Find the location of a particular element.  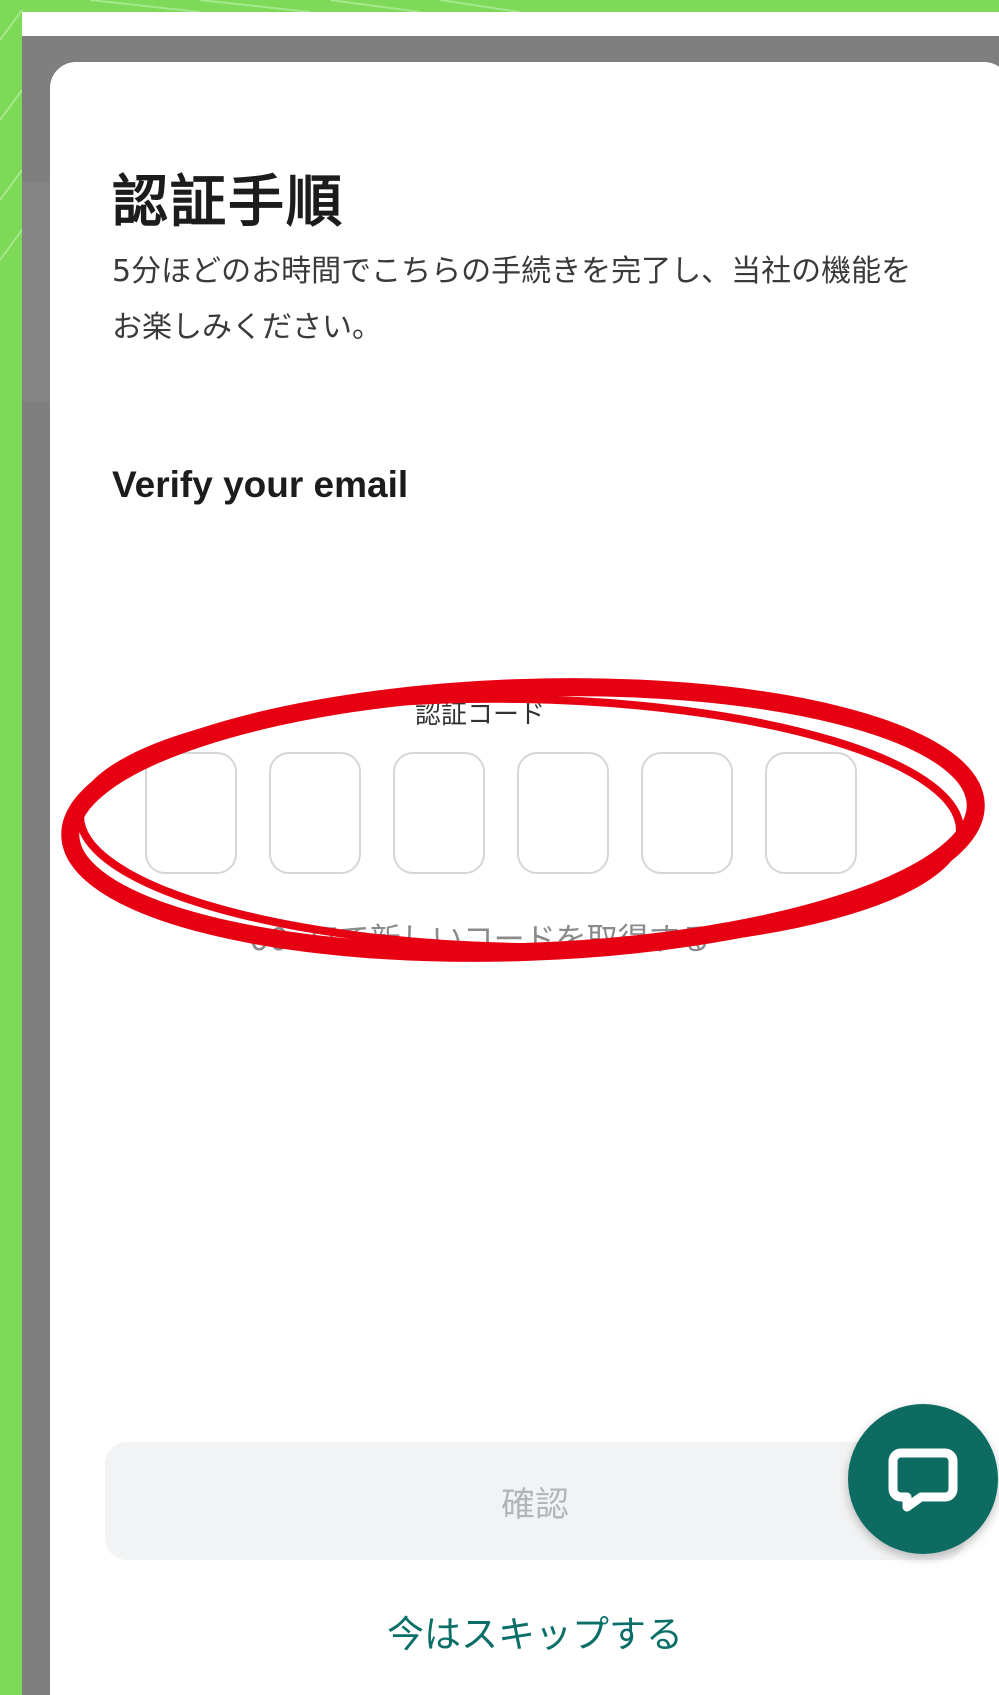

chat-button is located at coordinates (923, 1479).